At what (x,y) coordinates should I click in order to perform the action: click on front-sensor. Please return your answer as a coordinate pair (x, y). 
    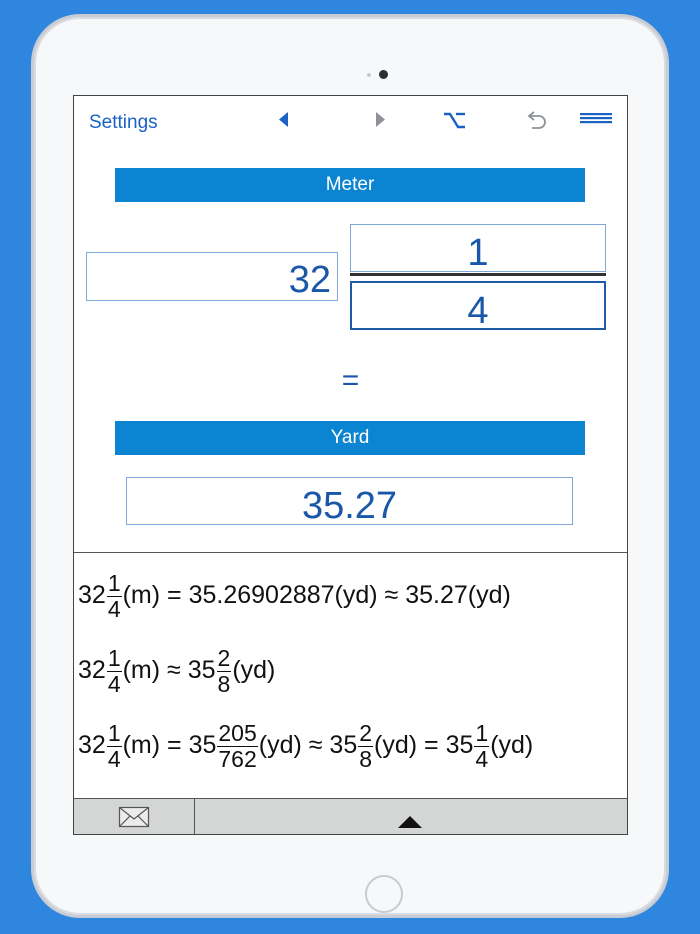
    Looking at the image, I should click on (369, 75).